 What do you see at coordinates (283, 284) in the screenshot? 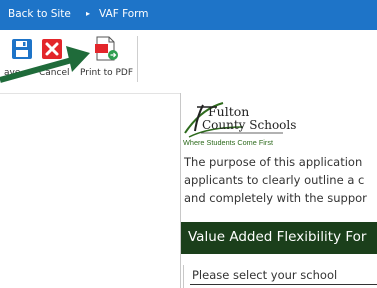
I see `school-select-underline` at bounding box center [283, 284].